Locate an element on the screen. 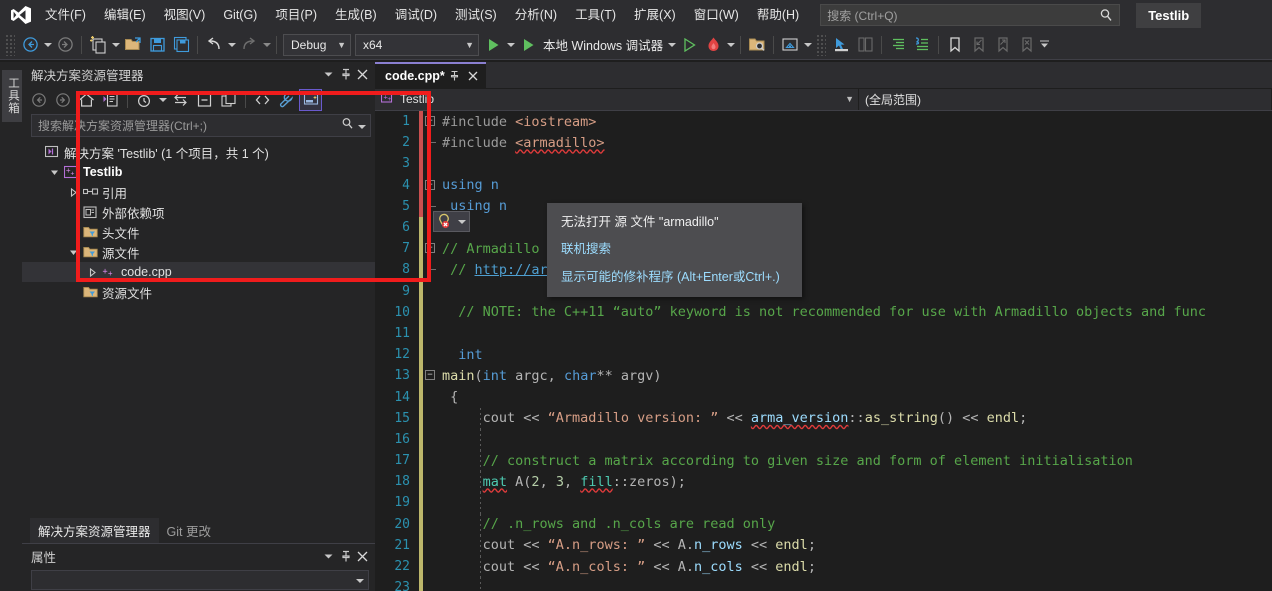  preview-selected-items-icon is located at coordinates (310, 99).